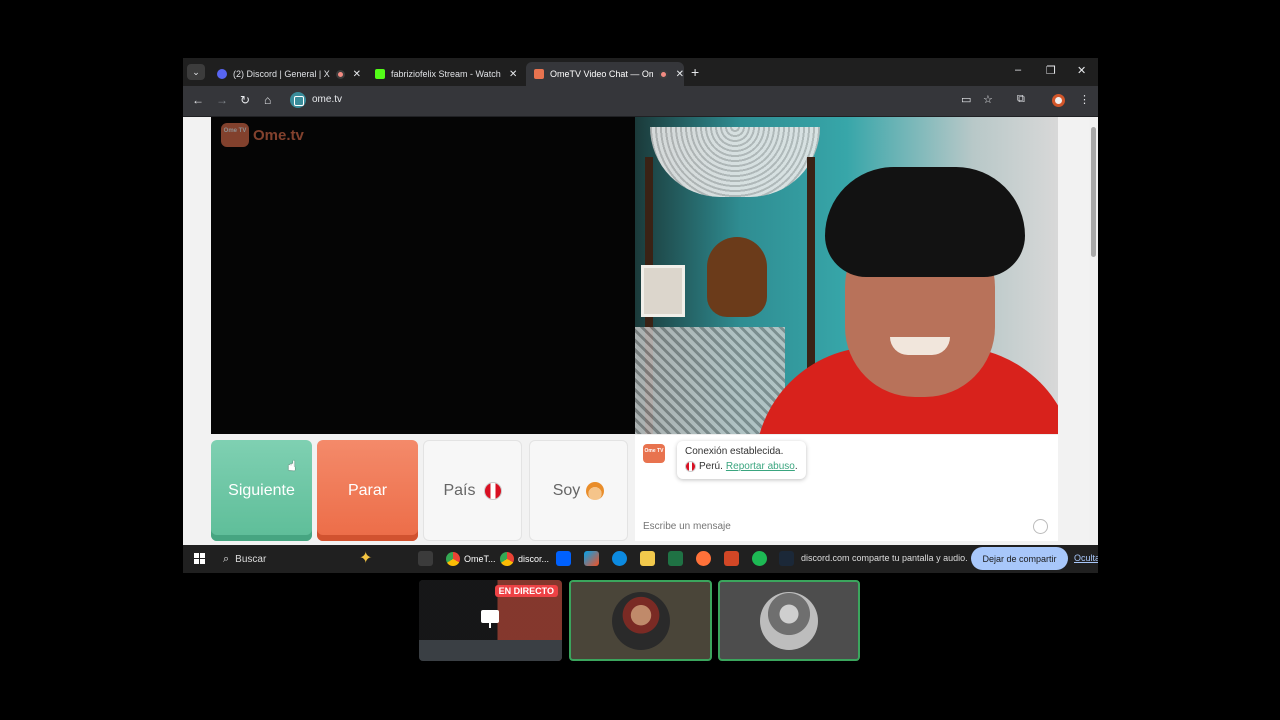 The height and width of the screenshot is (720, 1280). Describe the element at coordinates (1086, 558) in the screenshot. I see `hide-notice-link: Ocultar` at that location.